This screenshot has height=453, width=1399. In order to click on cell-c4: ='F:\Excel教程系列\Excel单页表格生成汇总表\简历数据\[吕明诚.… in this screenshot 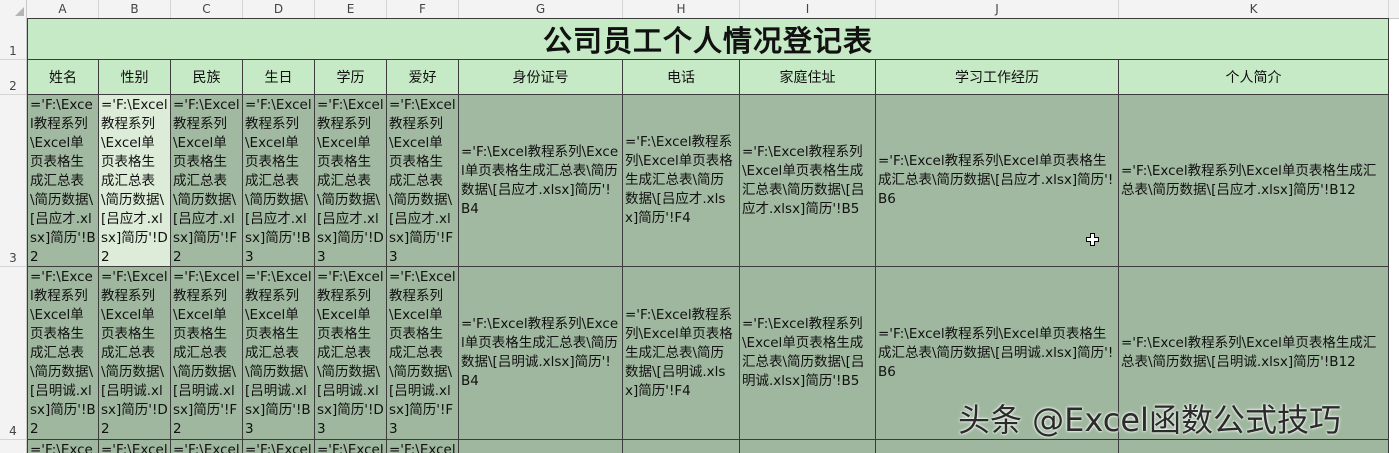, I will do `click(207, 353)`.